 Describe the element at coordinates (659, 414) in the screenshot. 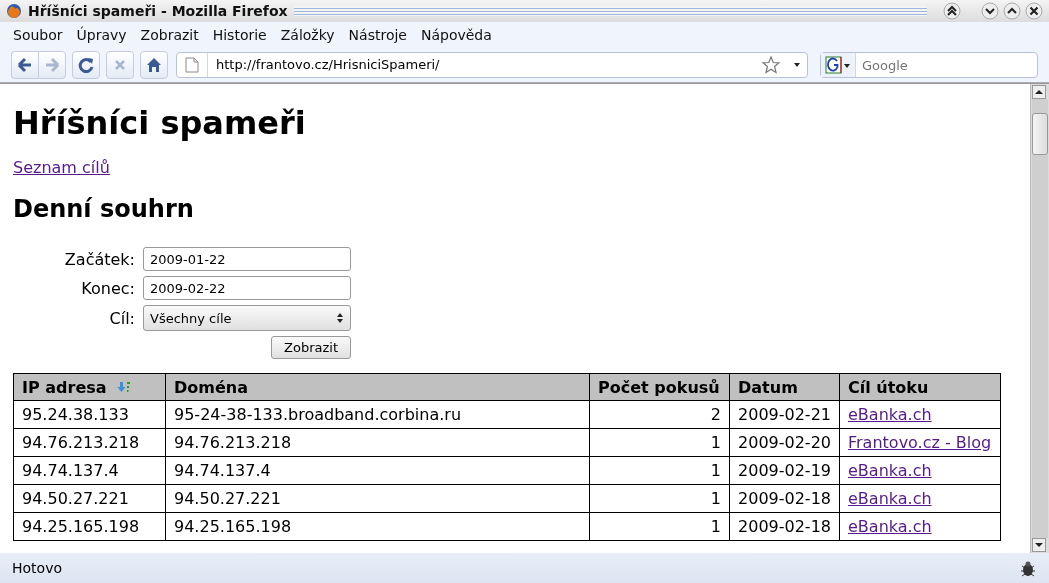

I see `table-cell: 2` at that location.